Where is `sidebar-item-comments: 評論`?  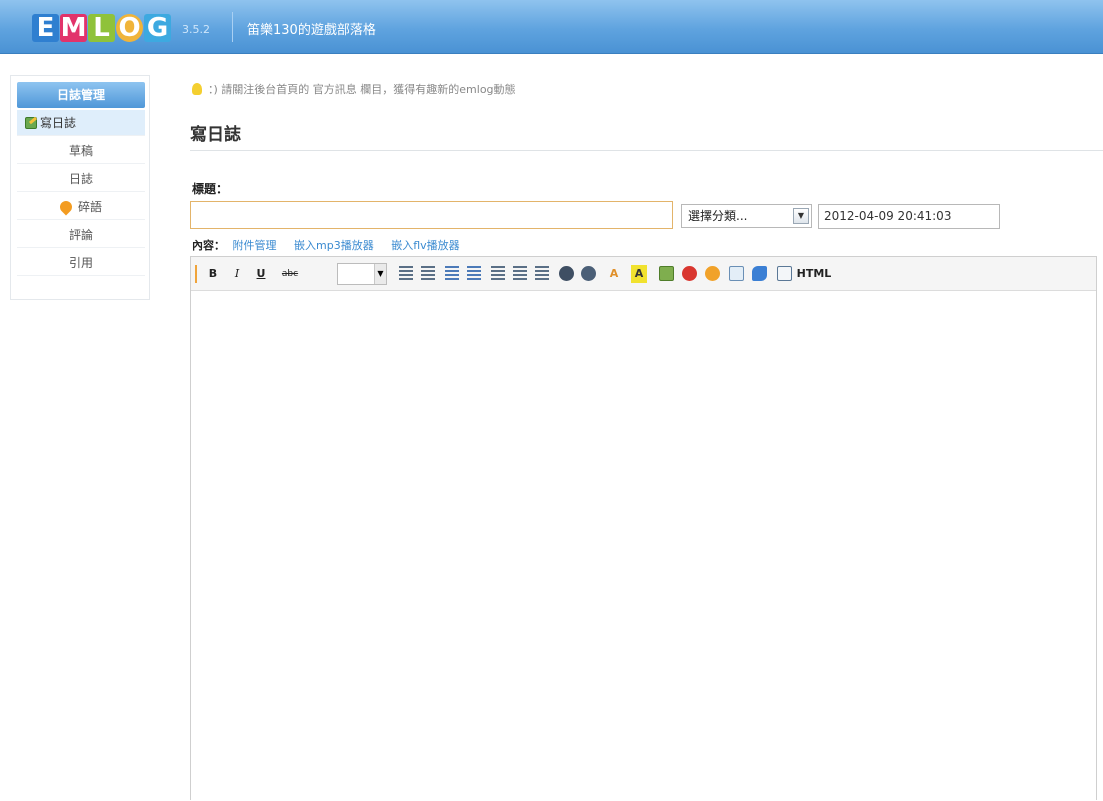
sidebar-item-comments: 評論 is located at coordinates (81, 235).